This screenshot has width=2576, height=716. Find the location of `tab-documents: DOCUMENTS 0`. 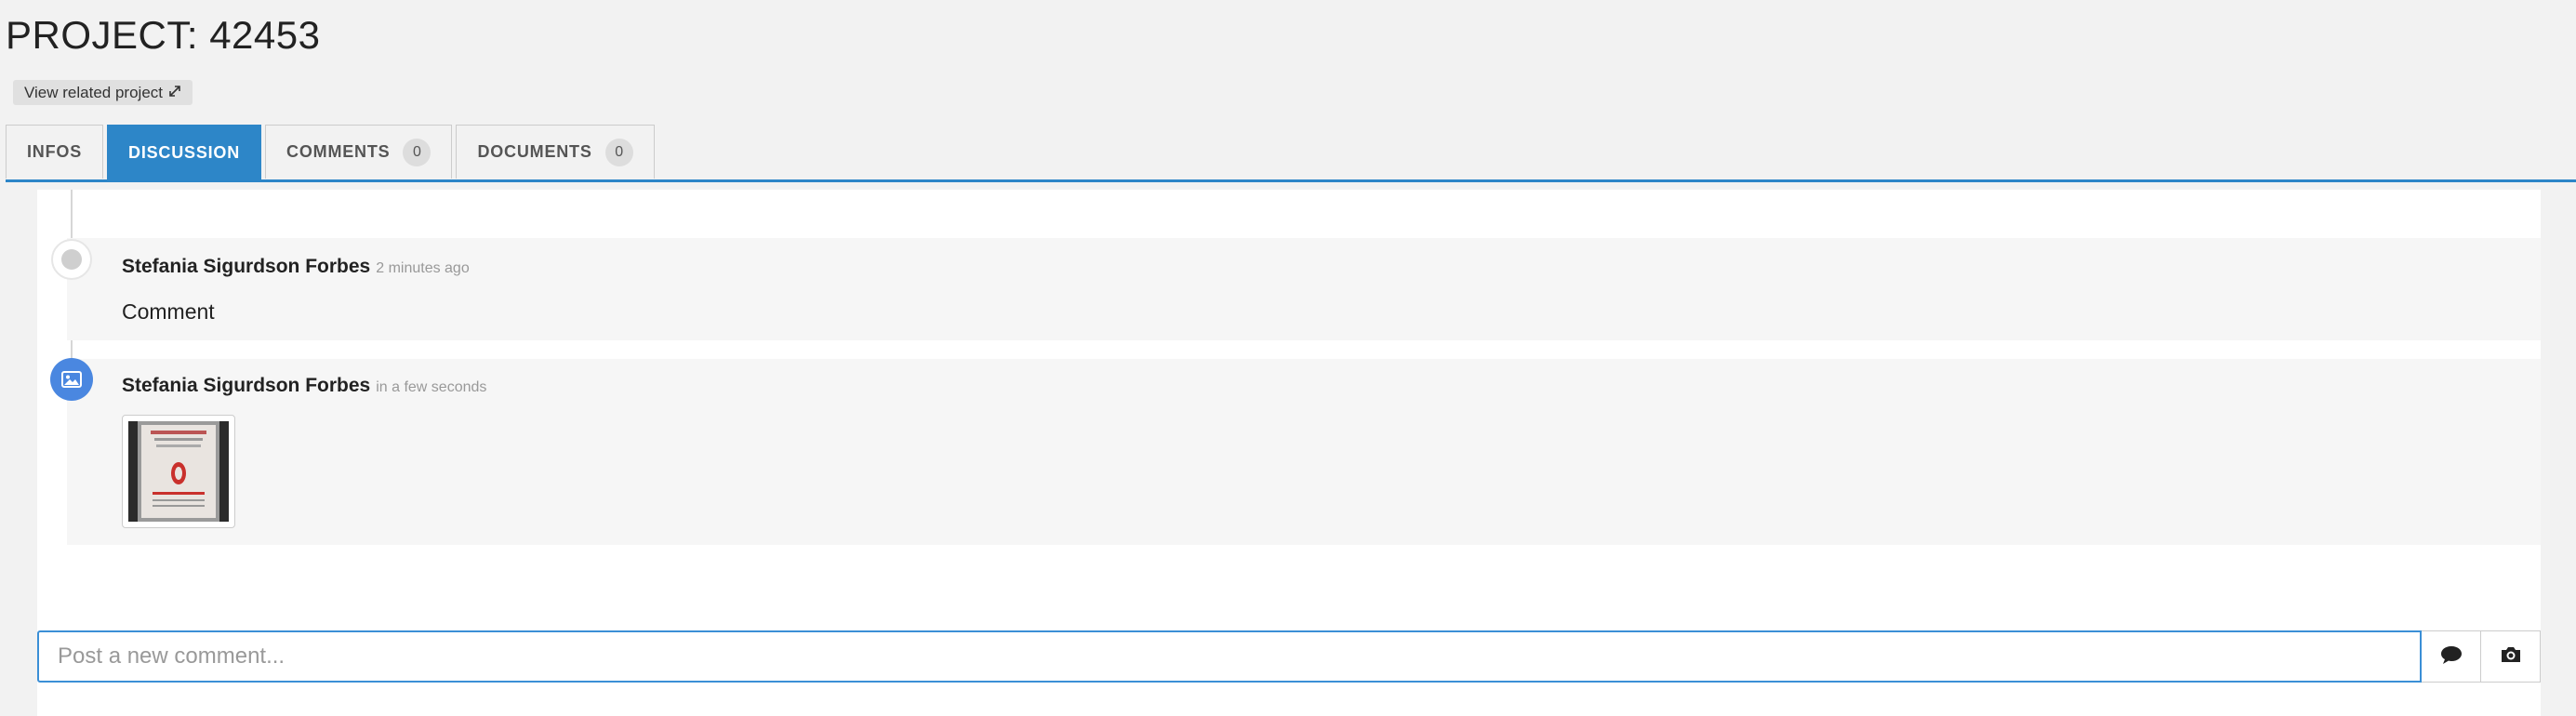

tab-documents: DOCUMENTS 0 is located at coordinates (555, 152).